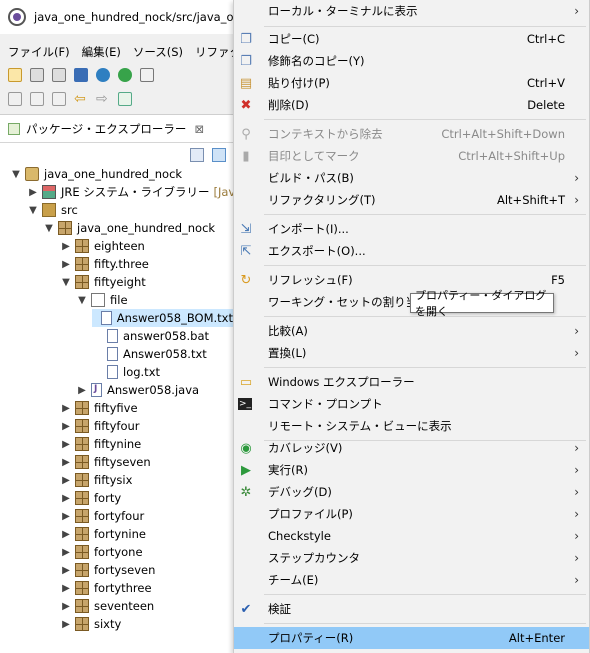 Image resolution: width=590 pixels, height=653 pixels. Describe the element at coordinates (39, 52) in the screenshot. I see `menu-file: ファイル(F)` at that location.